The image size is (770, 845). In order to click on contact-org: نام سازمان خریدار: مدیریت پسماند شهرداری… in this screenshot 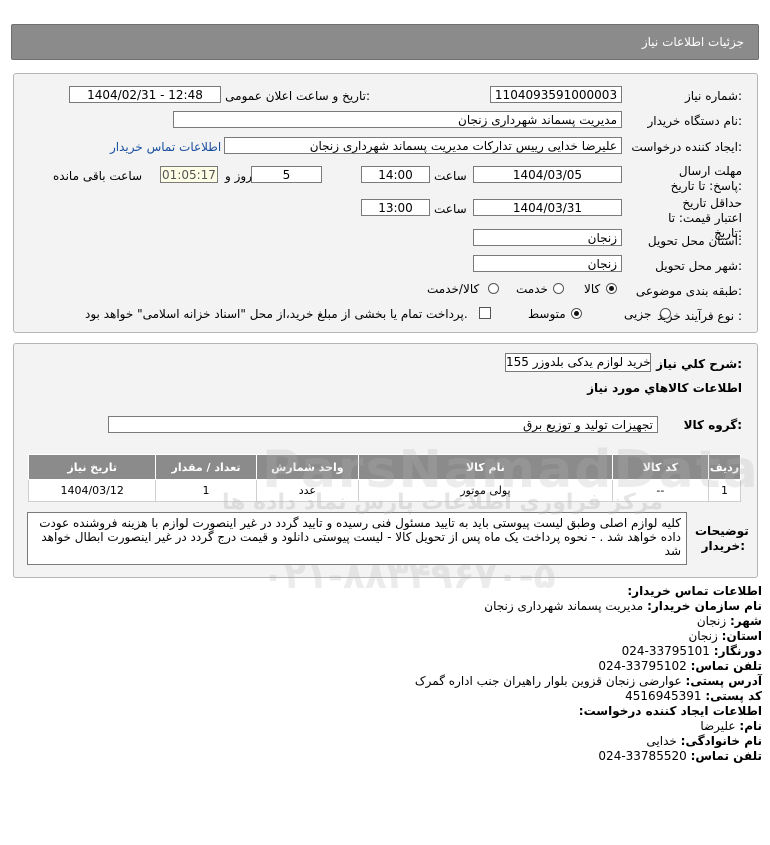, I will do `click(623, 606)`.